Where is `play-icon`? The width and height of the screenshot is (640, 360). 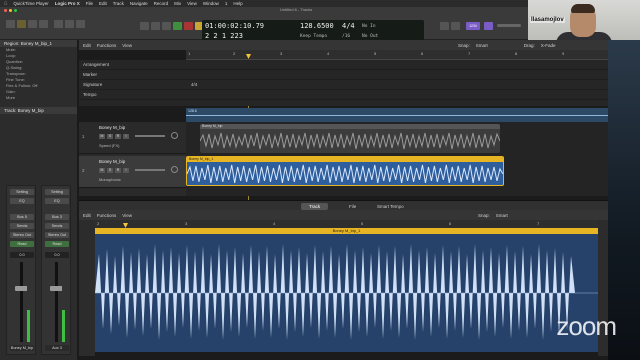 play-icon is located at coordinates (177, 26).